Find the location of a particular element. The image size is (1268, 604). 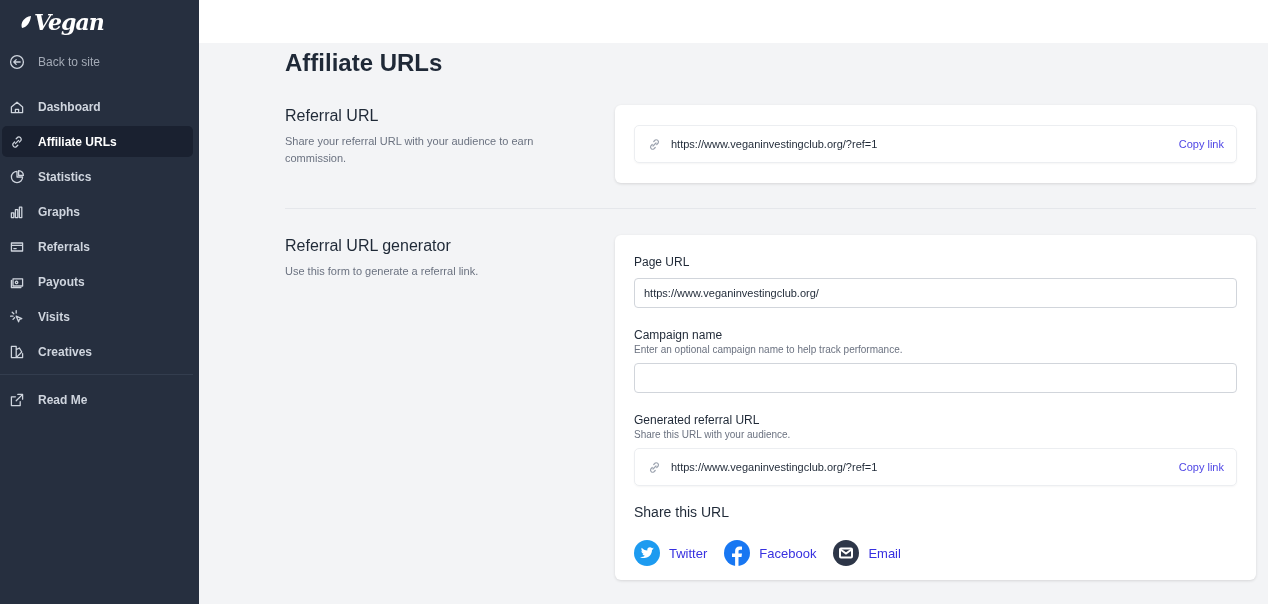

logo: Vegan is located at coordinates (99, 21).